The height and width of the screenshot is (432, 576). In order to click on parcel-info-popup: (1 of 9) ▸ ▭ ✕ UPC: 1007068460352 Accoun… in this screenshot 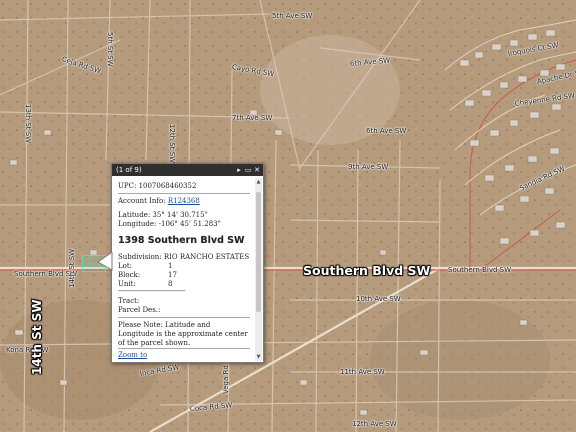, I will do `click(187, 263)`.